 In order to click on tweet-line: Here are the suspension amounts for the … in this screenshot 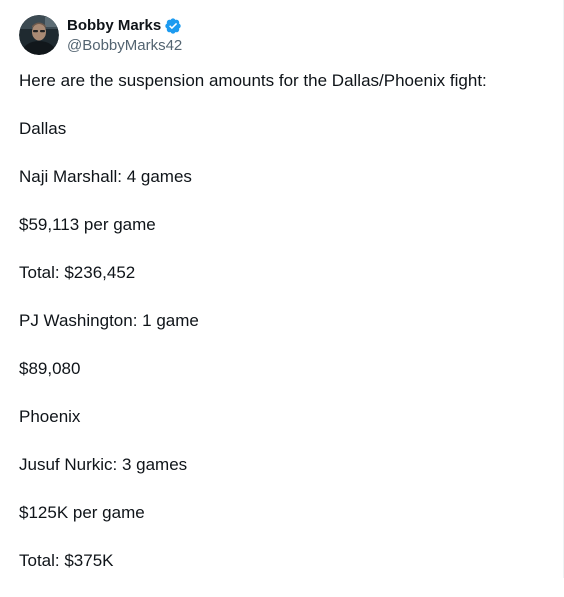, I will do `click(253, 80)`.